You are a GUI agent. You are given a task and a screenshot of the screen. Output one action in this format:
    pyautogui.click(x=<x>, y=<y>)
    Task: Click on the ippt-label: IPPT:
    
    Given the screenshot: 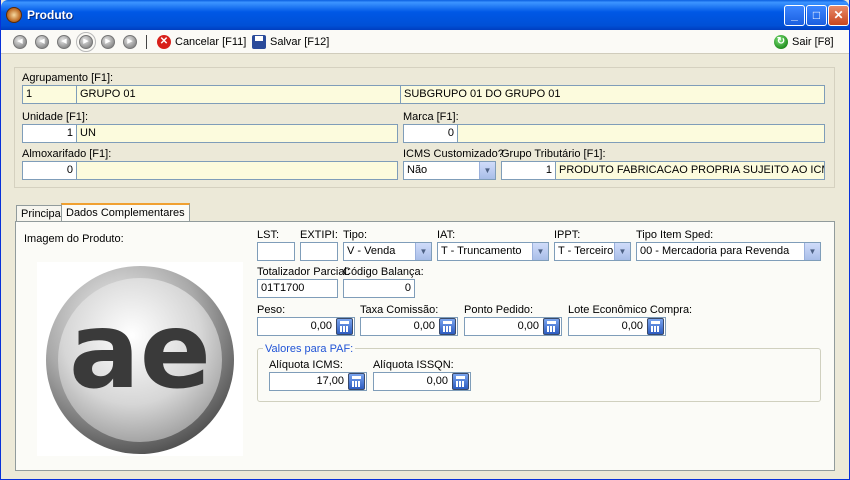 What is the action you would take?
    pyautogui.click(x=567, y=235)
    